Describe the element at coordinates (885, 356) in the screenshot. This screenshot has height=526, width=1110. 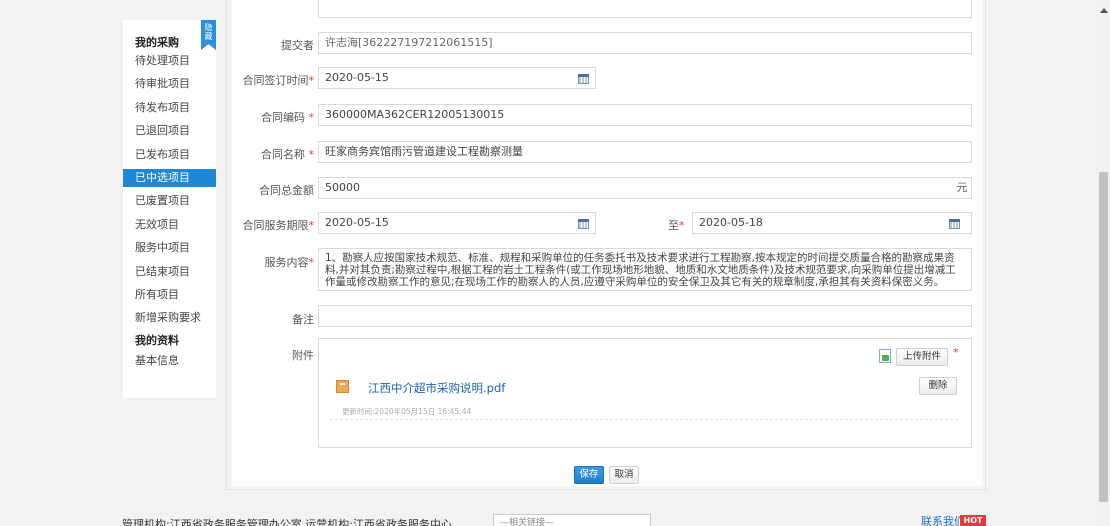
I see `upload-icon` at that location.